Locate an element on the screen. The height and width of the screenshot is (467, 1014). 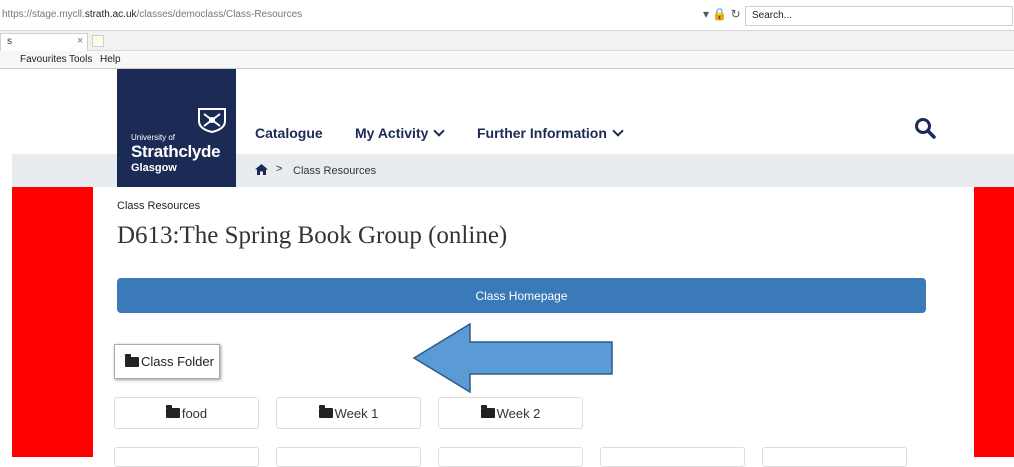
nav-further-information: Further Information is located at coordinates (550, 133).